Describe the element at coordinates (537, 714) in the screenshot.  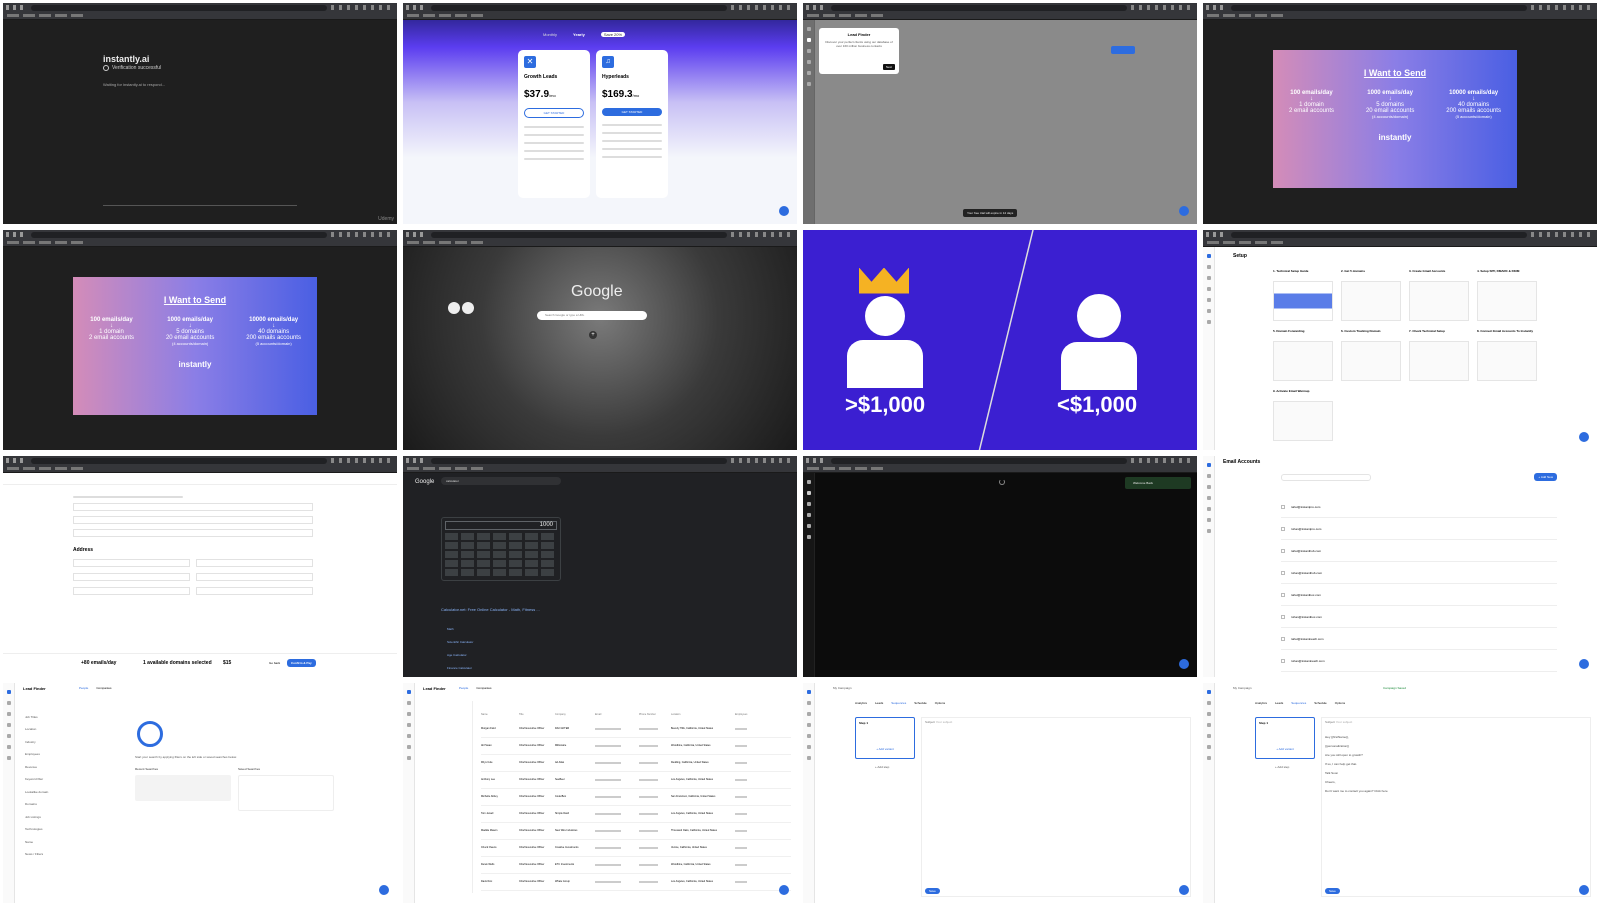
I see `column-header: Title` at that location.